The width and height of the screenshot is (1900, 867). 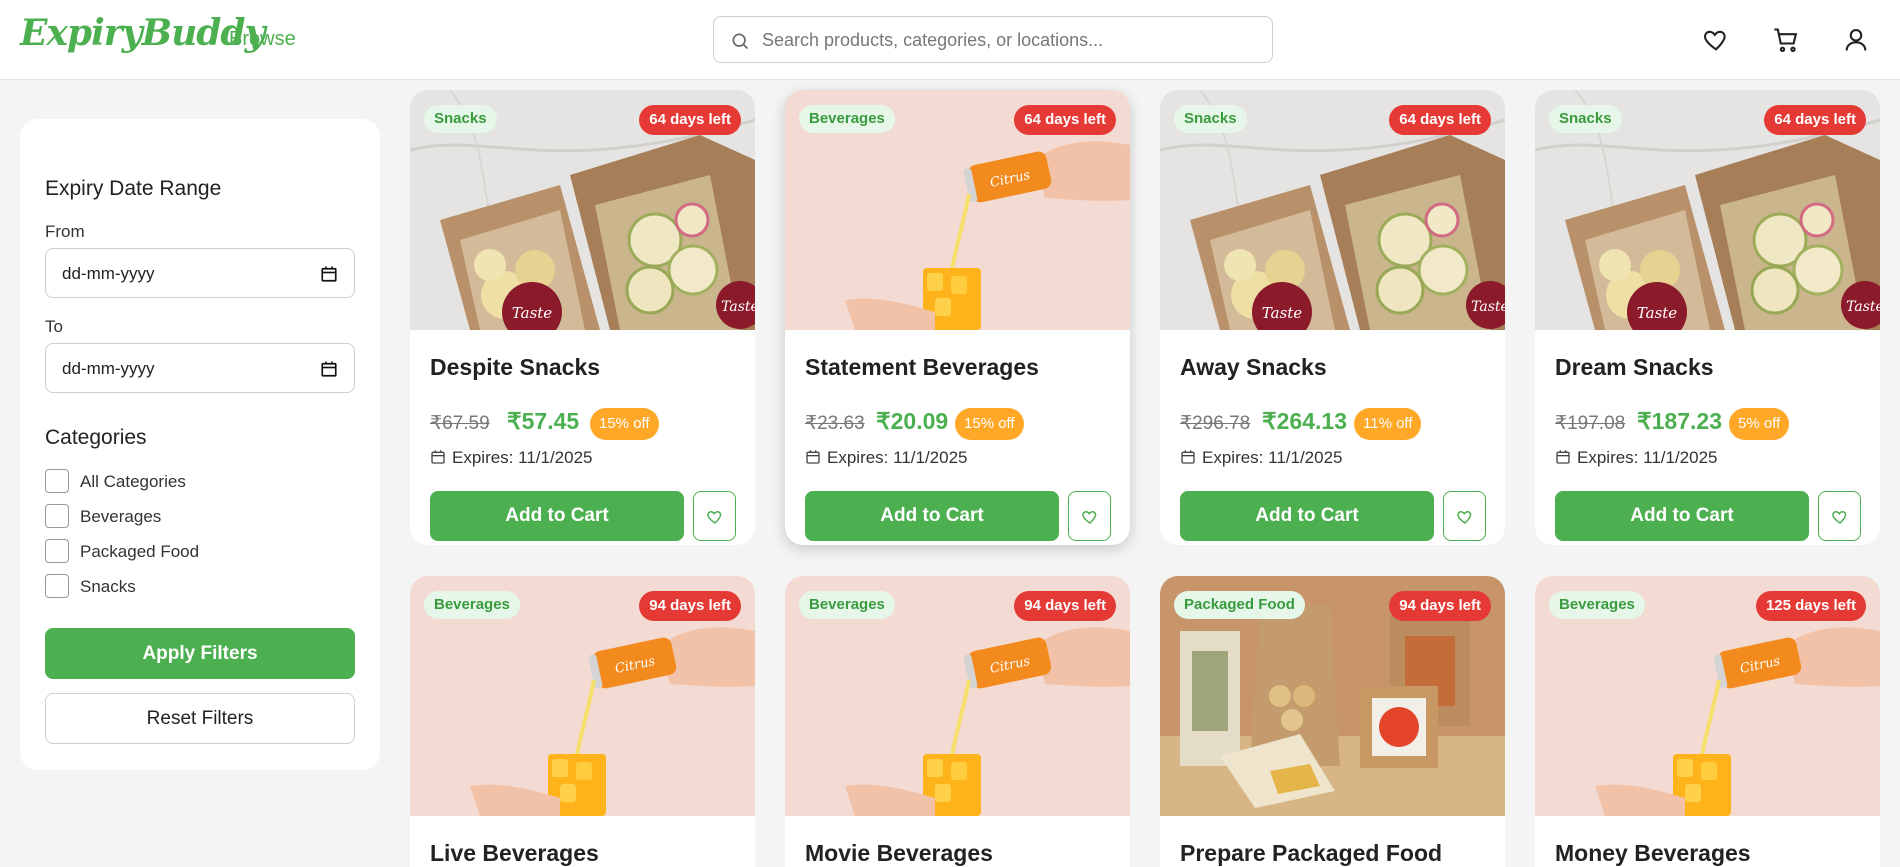 I want to click on apply-filters-button: Apply Filters, so click(x=200, y=653).